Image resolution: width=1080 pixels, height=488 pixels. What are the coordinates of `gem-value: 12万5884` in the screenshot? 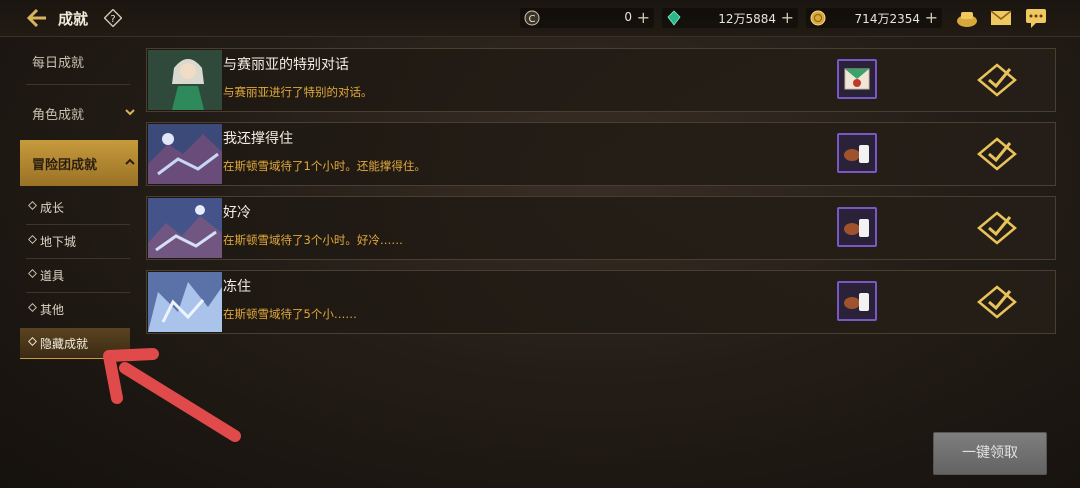 It's located at (747, 19).